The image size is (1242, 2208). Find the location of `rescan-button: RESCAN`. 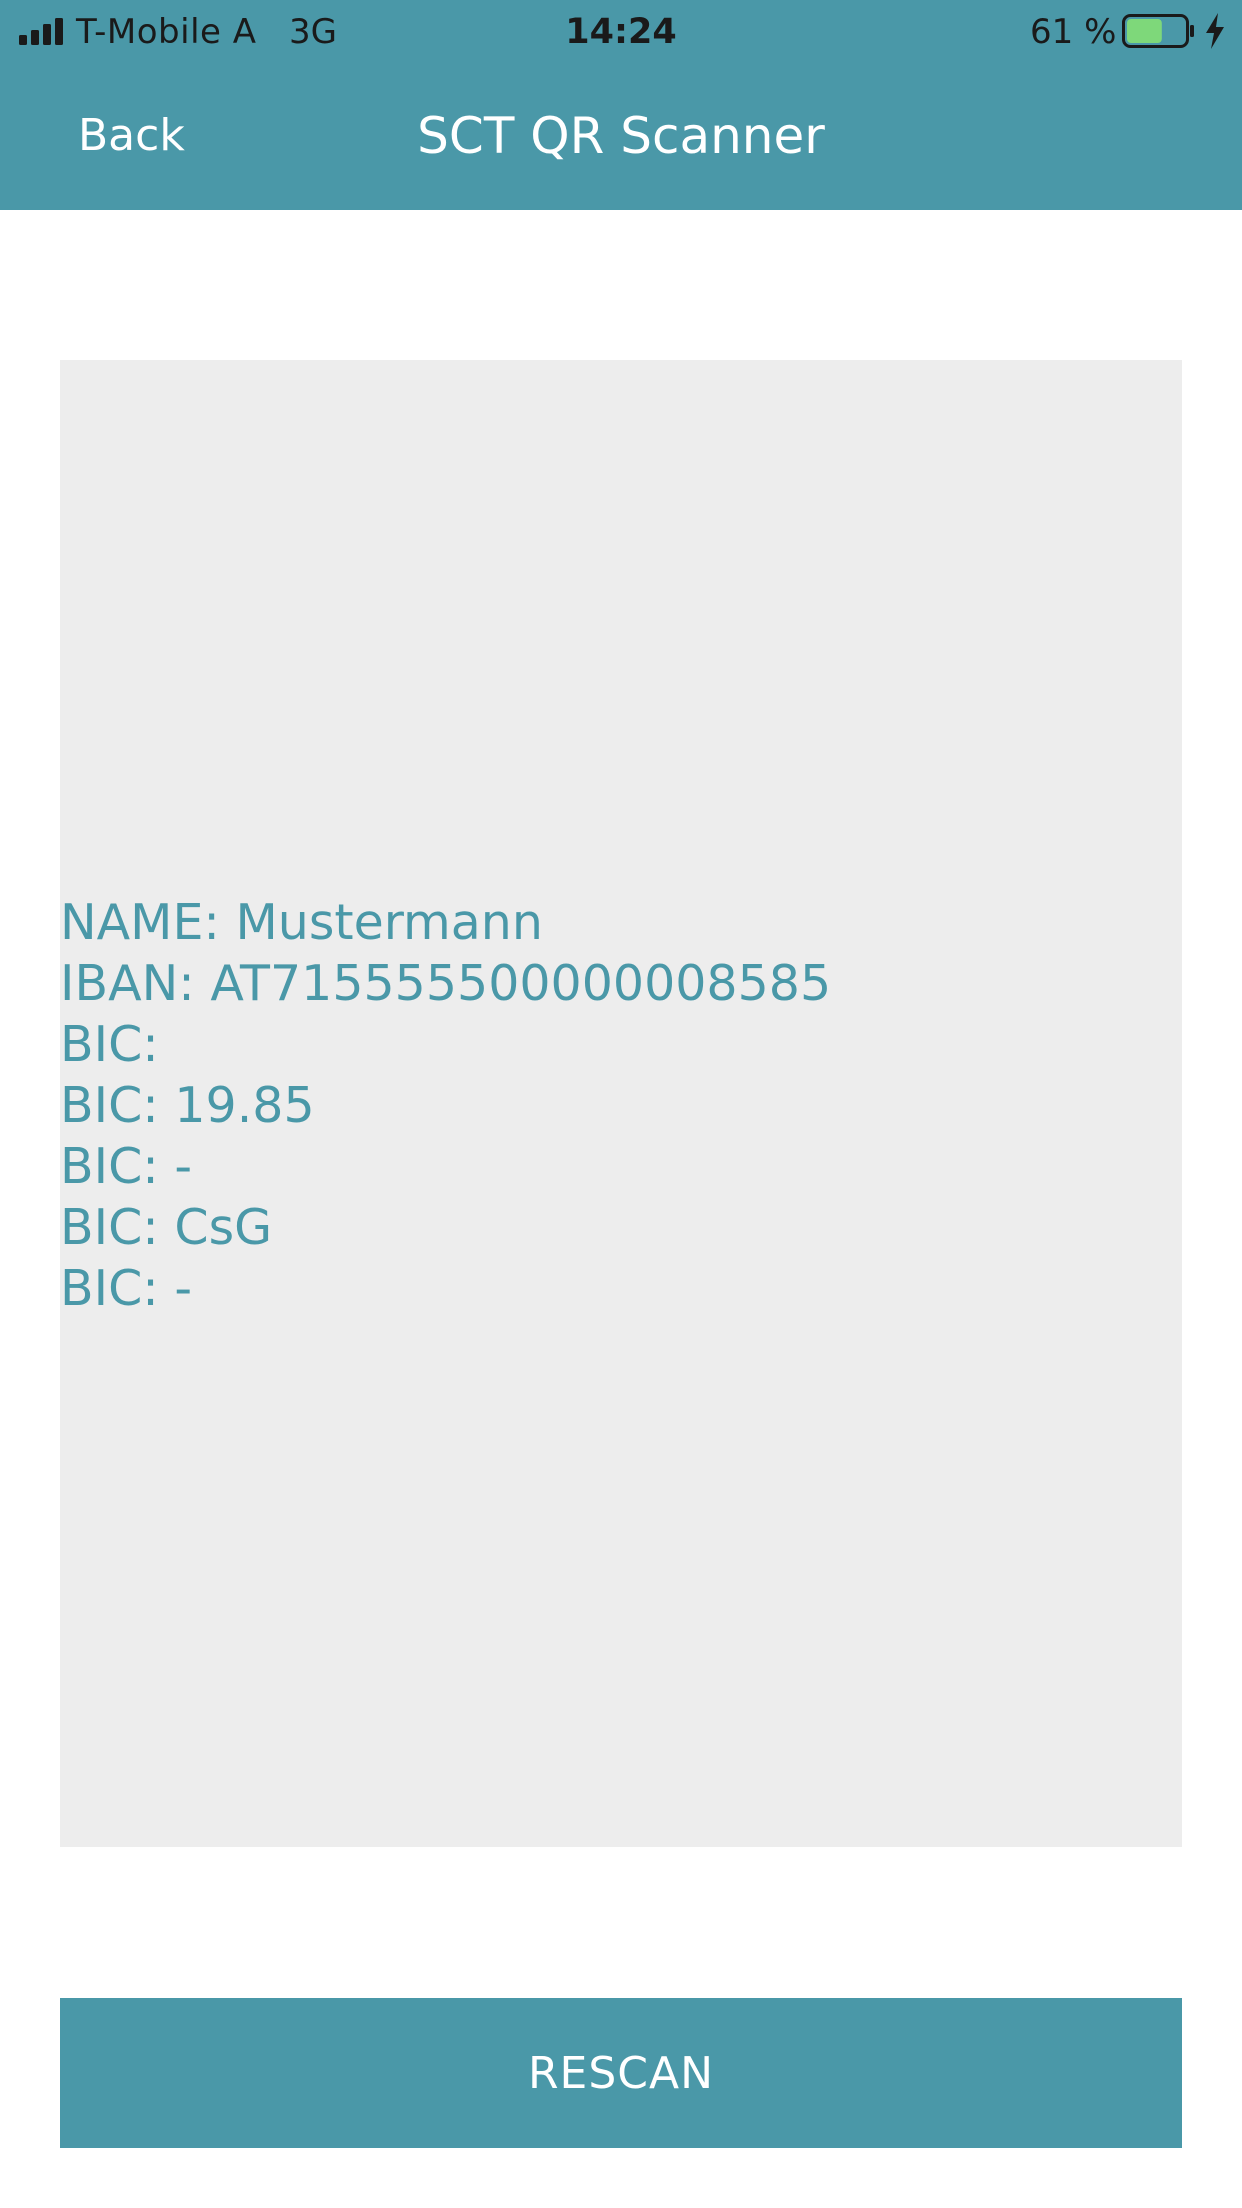

rescan-button: RESCAN is located at coordinates (621, 2073).